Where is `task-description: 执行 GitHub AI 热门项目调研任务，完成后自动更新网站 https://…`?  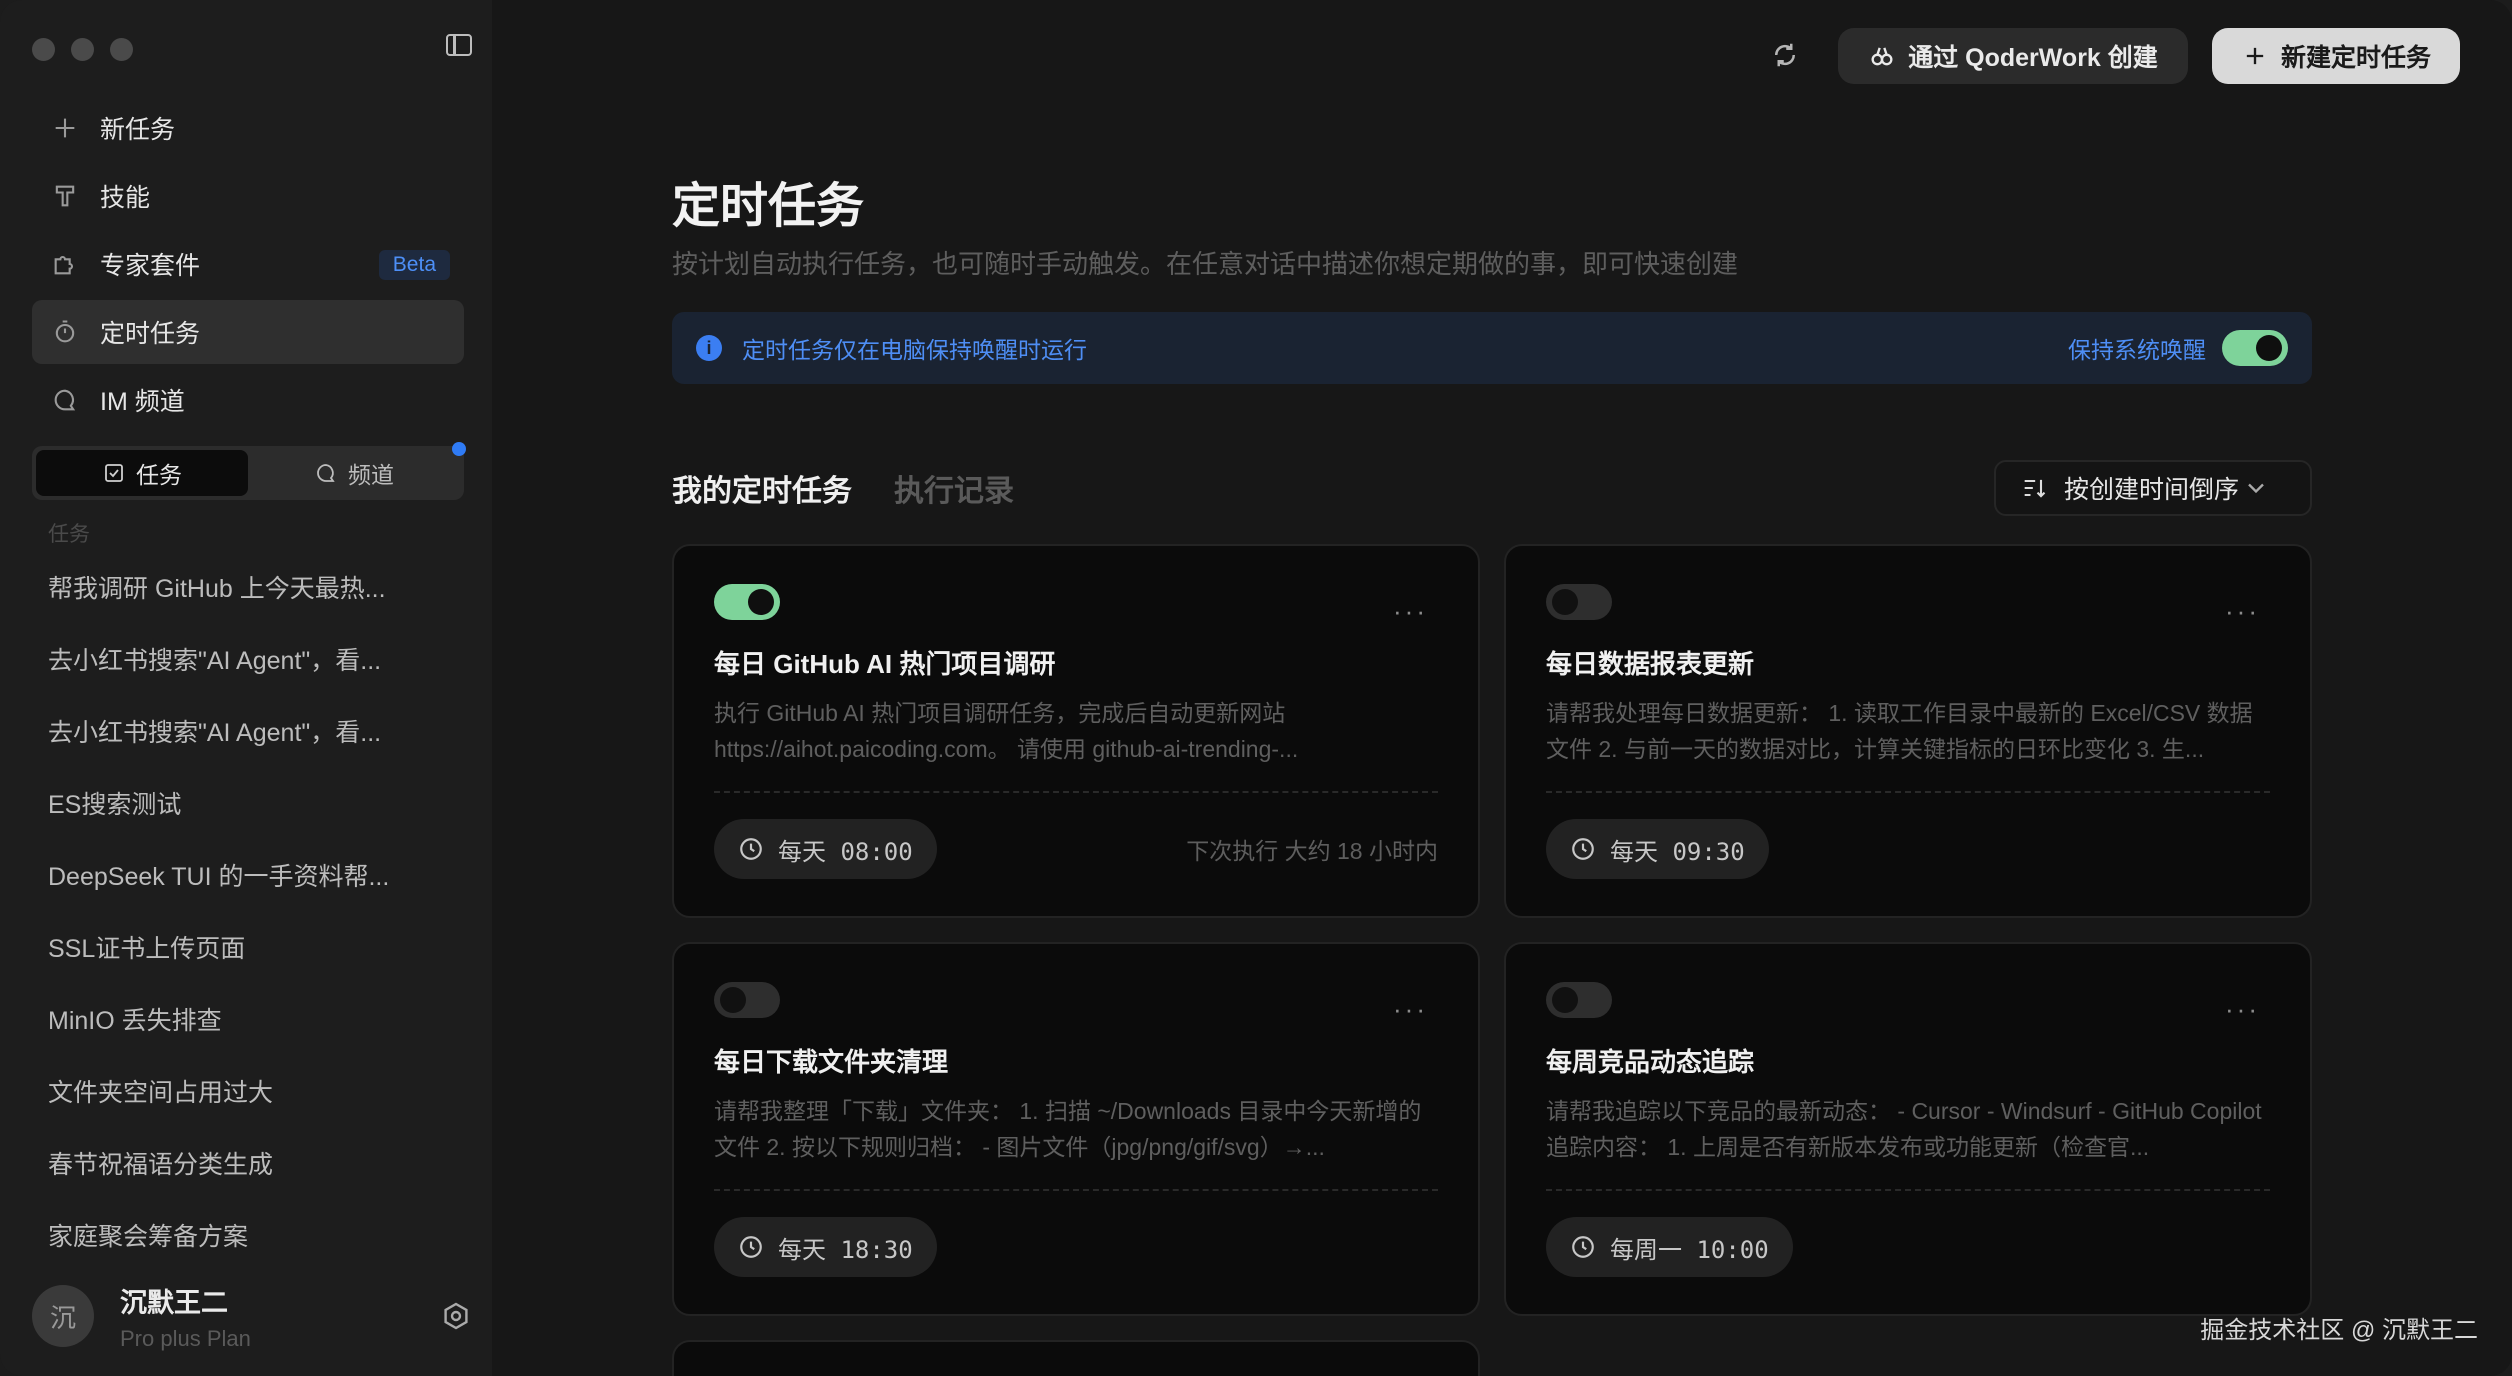
task-description: 执行 GitHub AI 热门项目调研任务，完成后自动更新网站 https://… is located at coordinates (1006, 731).